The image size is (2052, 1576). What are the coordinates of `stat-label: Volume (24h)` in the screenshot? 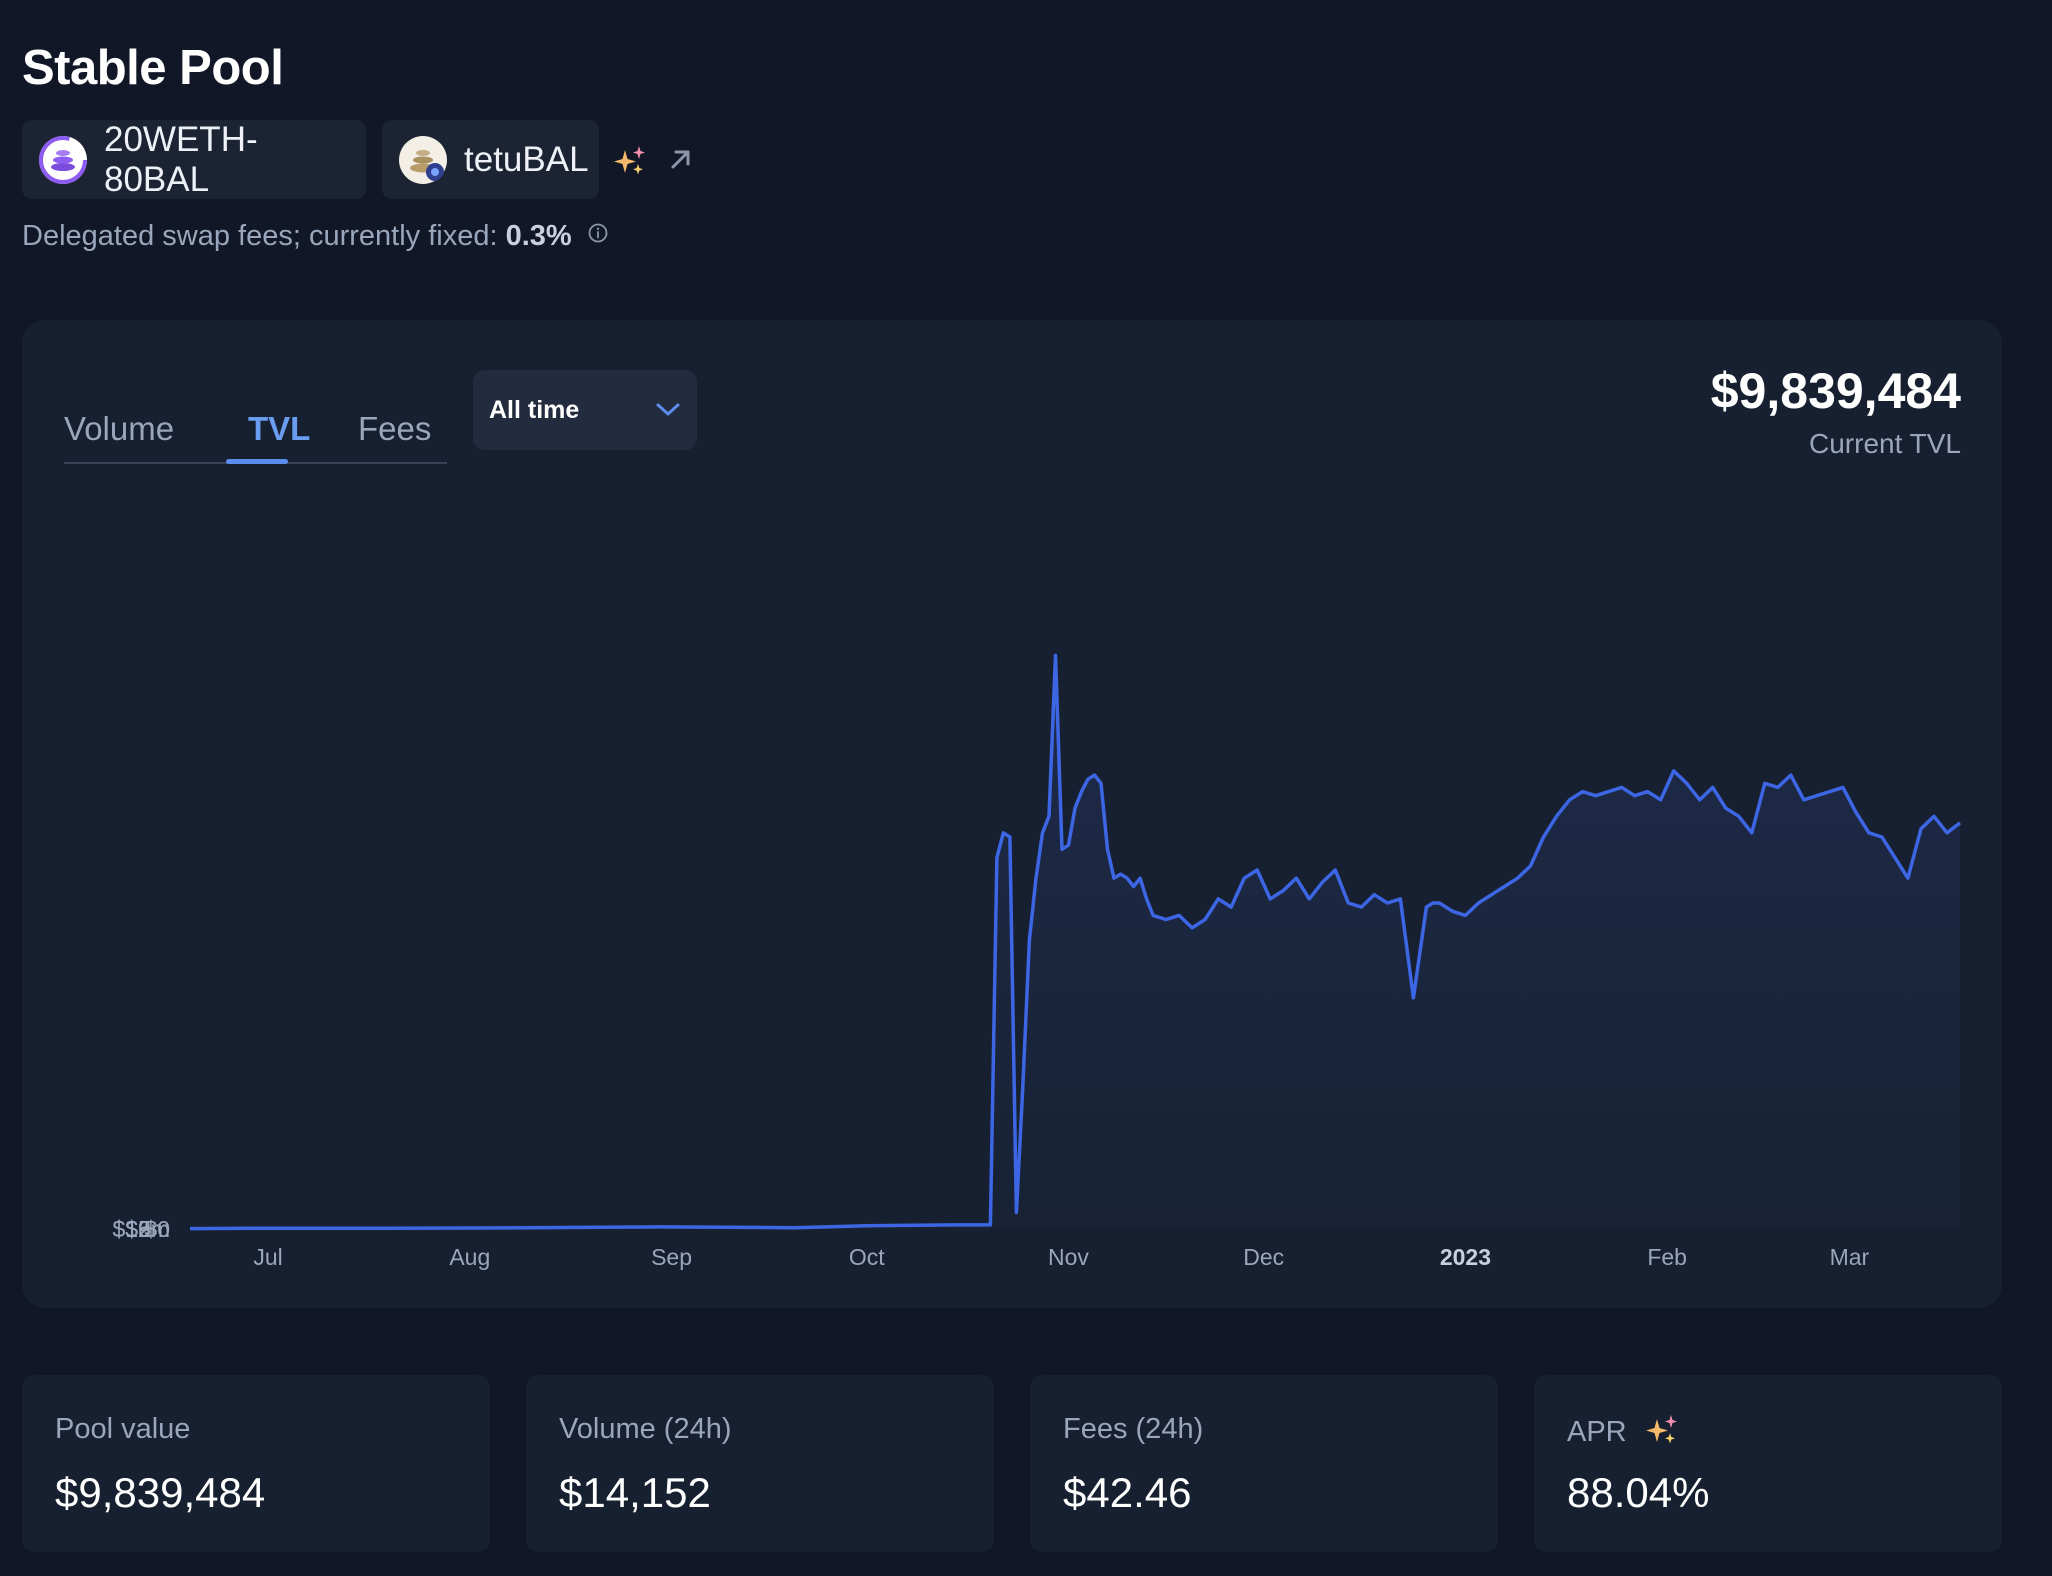 It's located at (645, 1429).